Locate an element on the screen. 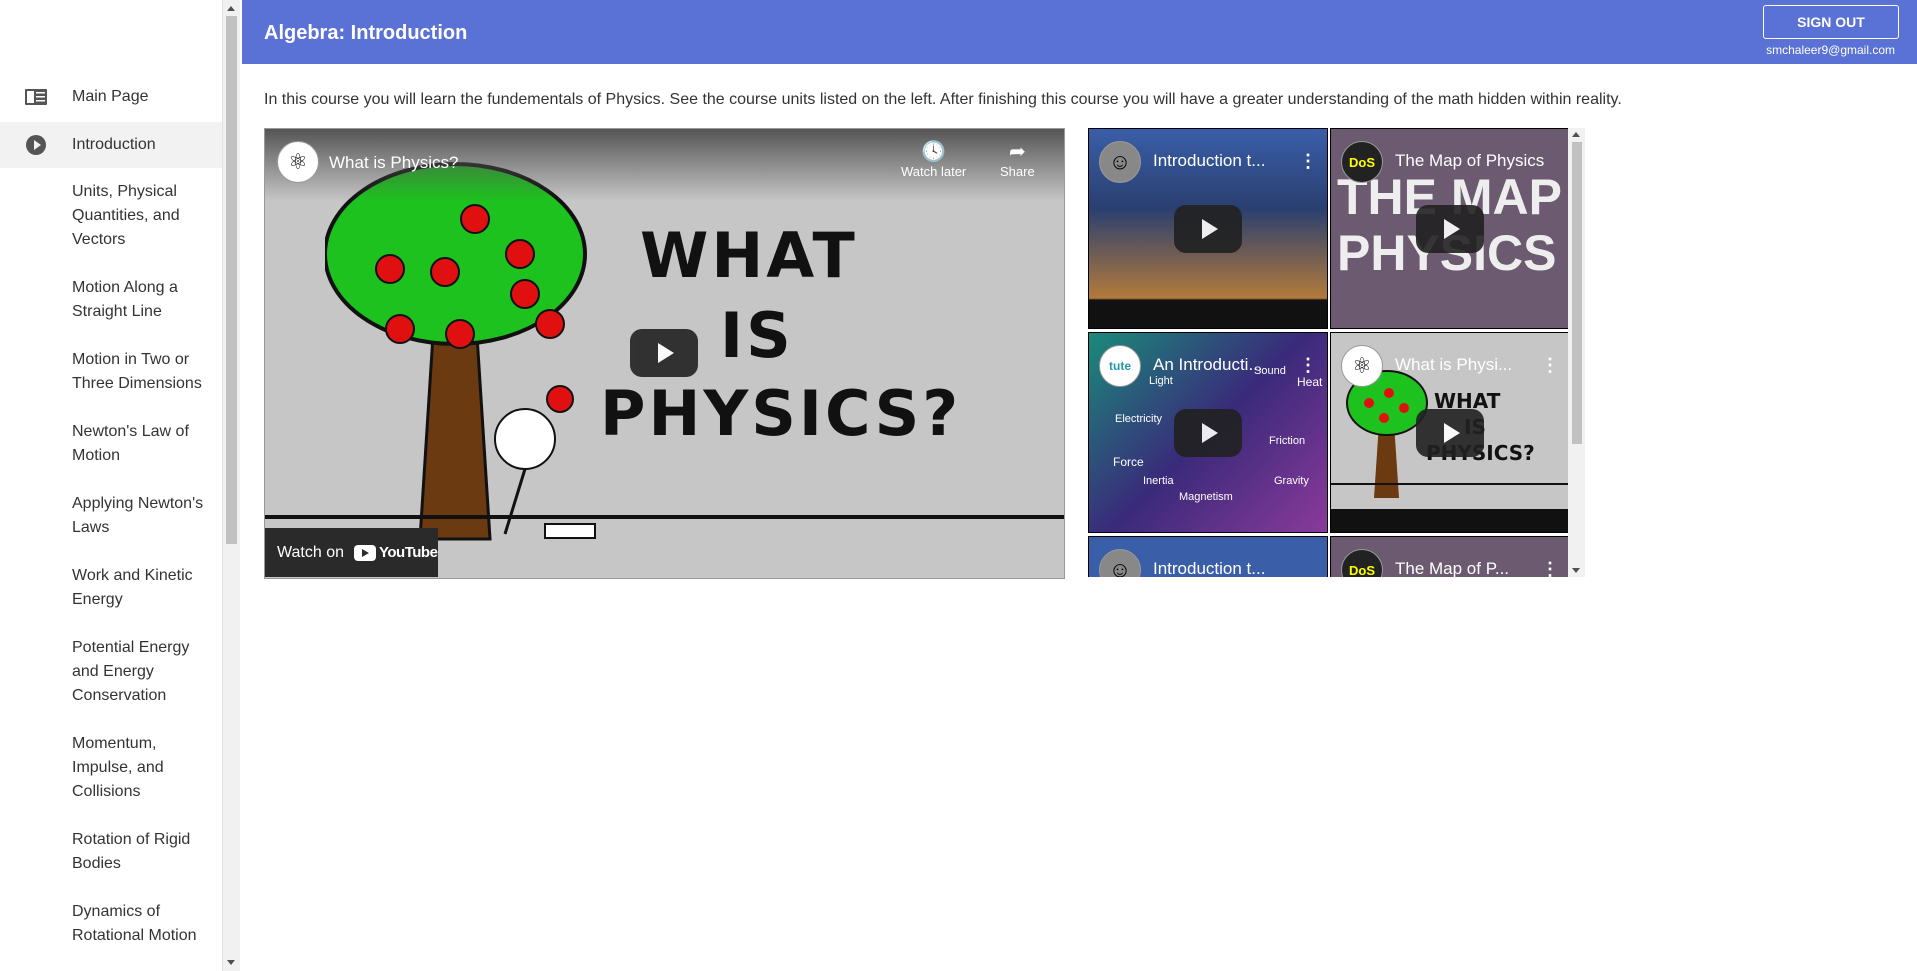  sidebar-scrollbar is located at coordinates (231, 485).